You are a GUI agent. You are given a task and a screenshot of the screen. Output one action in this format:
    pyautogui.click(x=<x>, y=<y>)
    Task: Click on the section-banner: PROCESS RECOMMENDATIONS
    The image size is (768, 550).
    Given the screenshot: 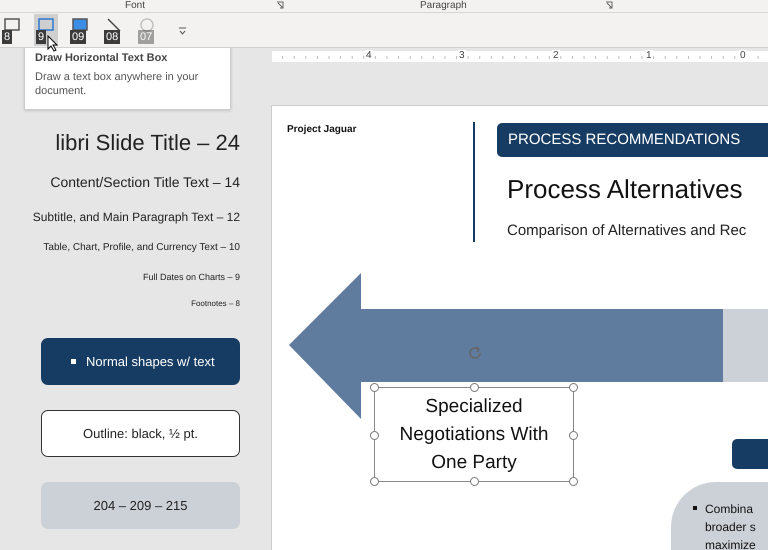 What is the action you would take?
    pyautogui.click(x=632, y=140)
    